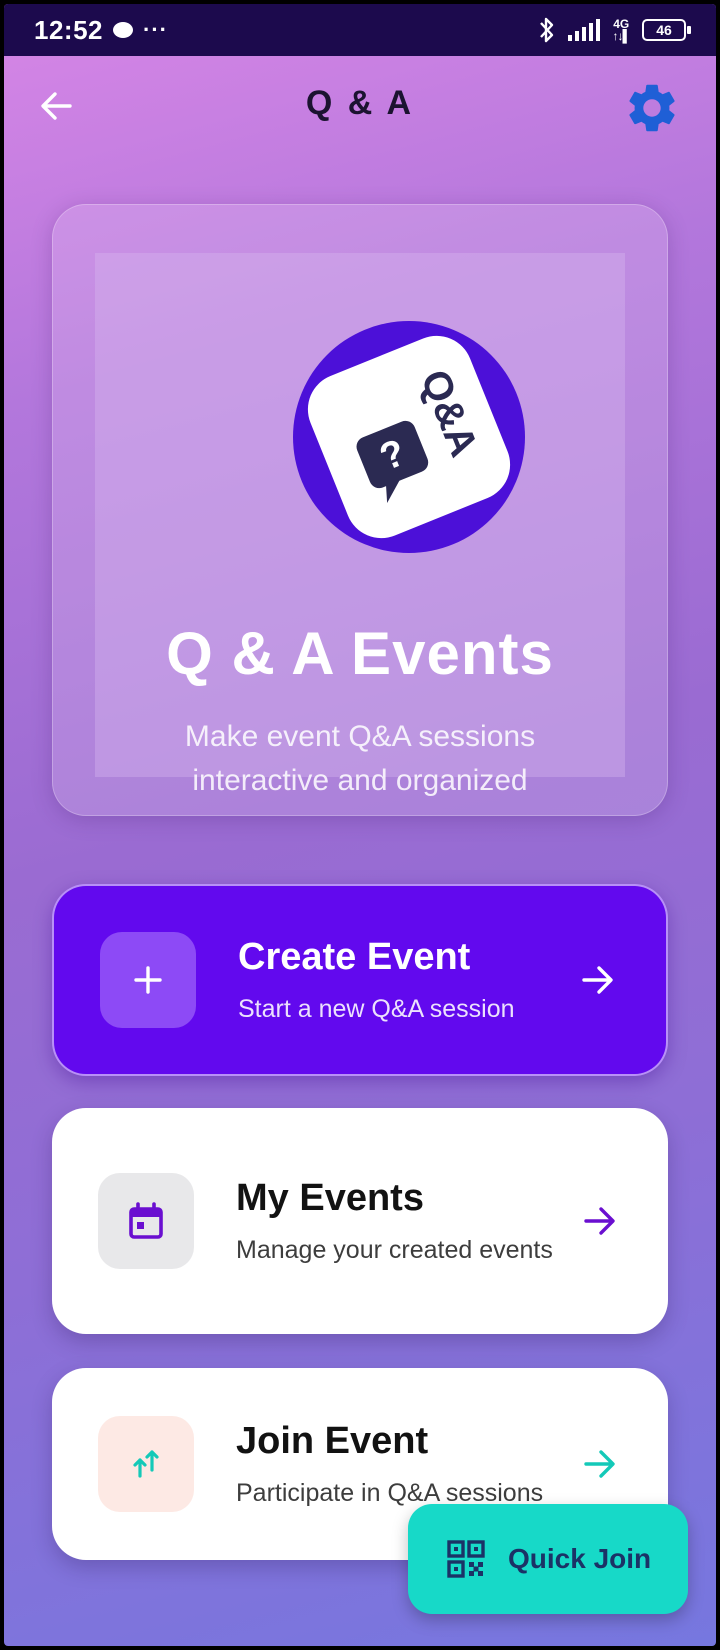 This screenshot has width=720, height=1650. I want to click on status-right: 4G ↑↓▌ 46, so click(614, 30).